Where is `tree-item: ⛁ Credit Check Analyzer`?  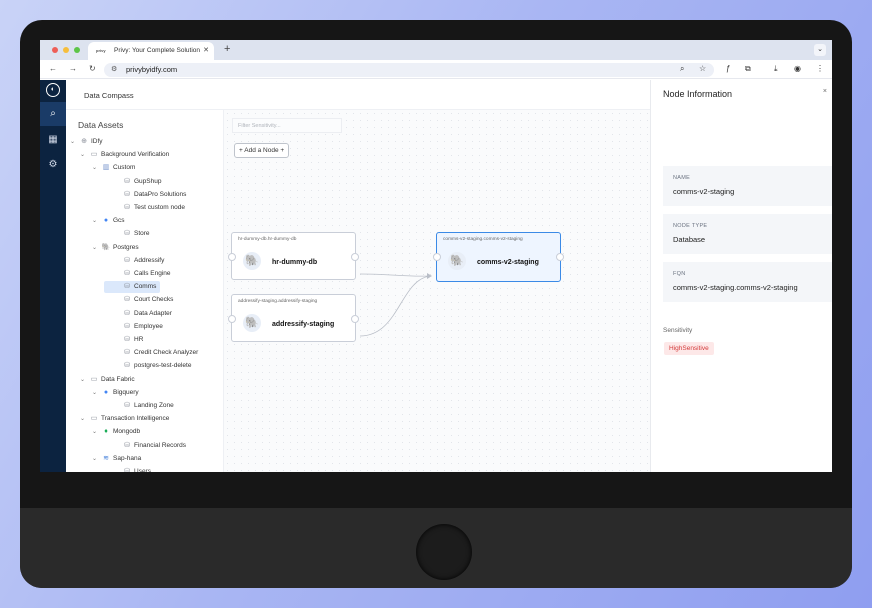 tree-item: ⛁ Credit Check Analyzer is located at coordinates (151, 353).